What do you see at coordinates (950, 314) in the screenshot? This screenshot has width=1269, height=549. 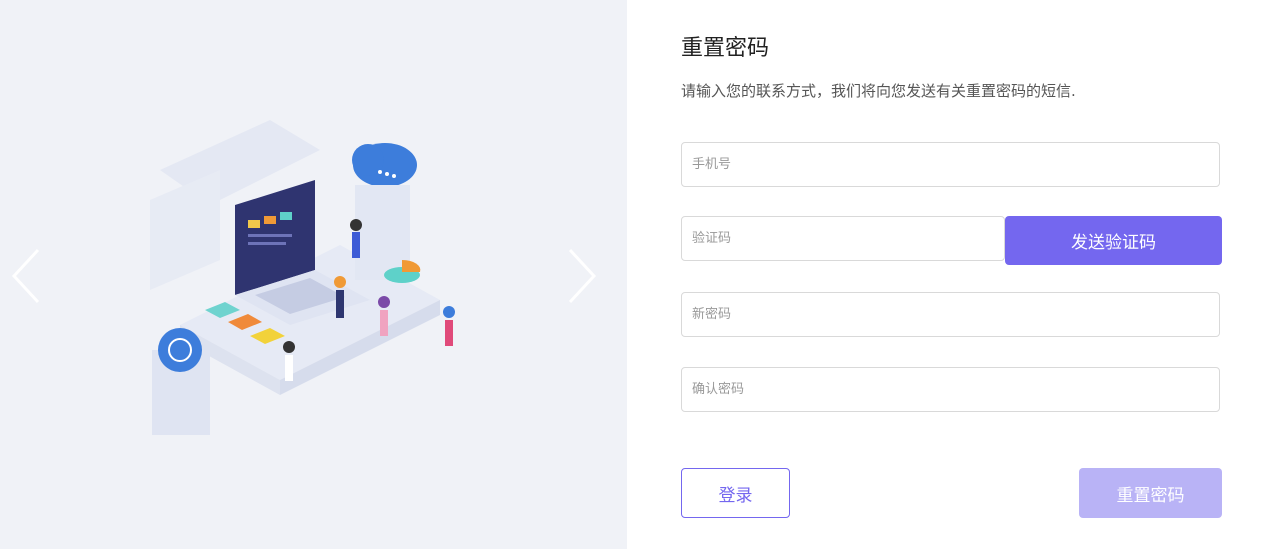 I see `new-password-input` at bounding box center [950, 314].